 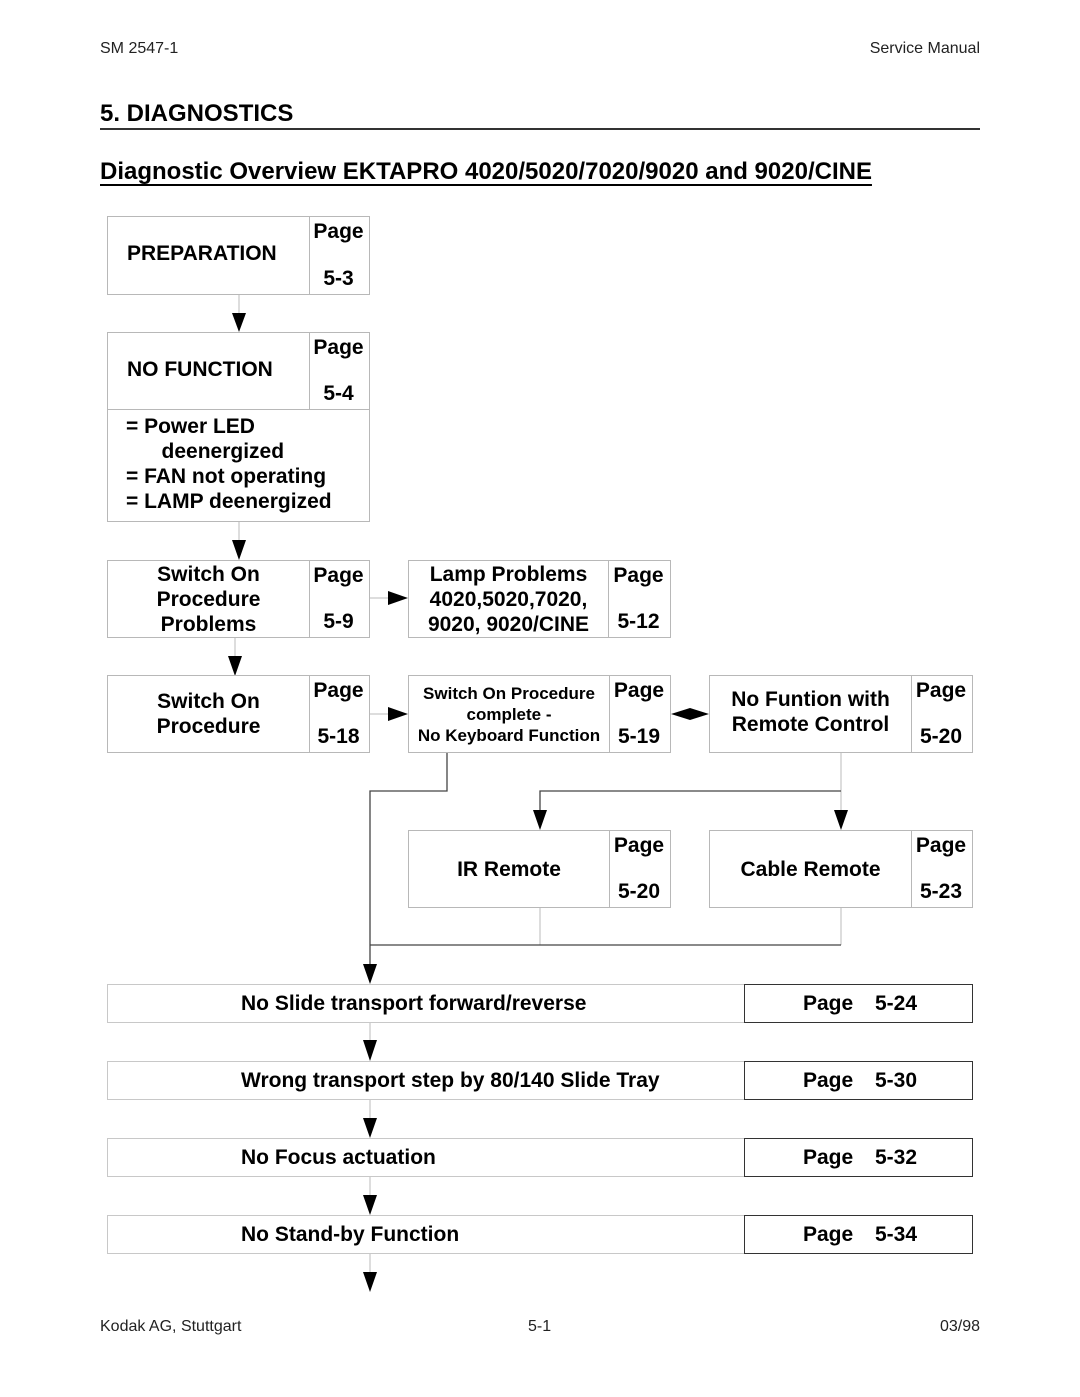 What do you see at coordinates (209, 255) in the screenshot?
I see `box-label: PREPARATION` at bounding box center [209, 255].